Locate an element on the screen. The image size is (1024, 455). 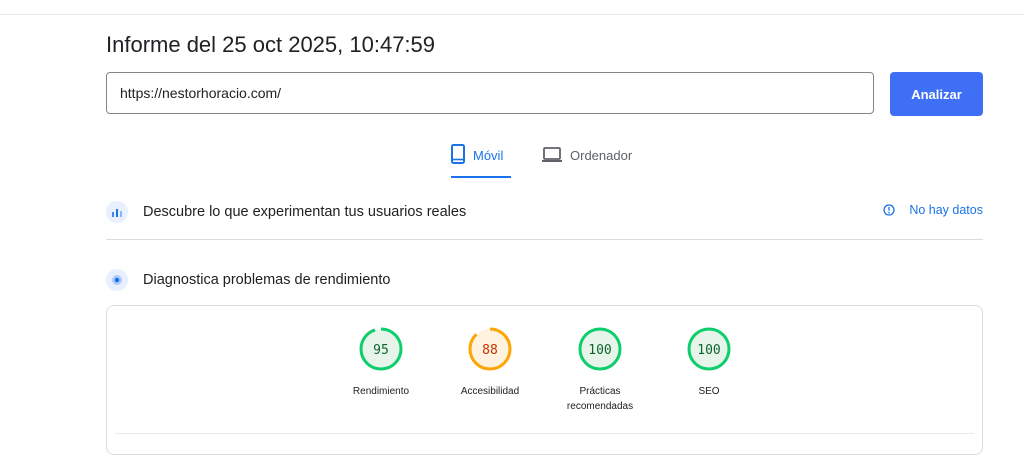
top-divider is located at coordinates (512, 14).